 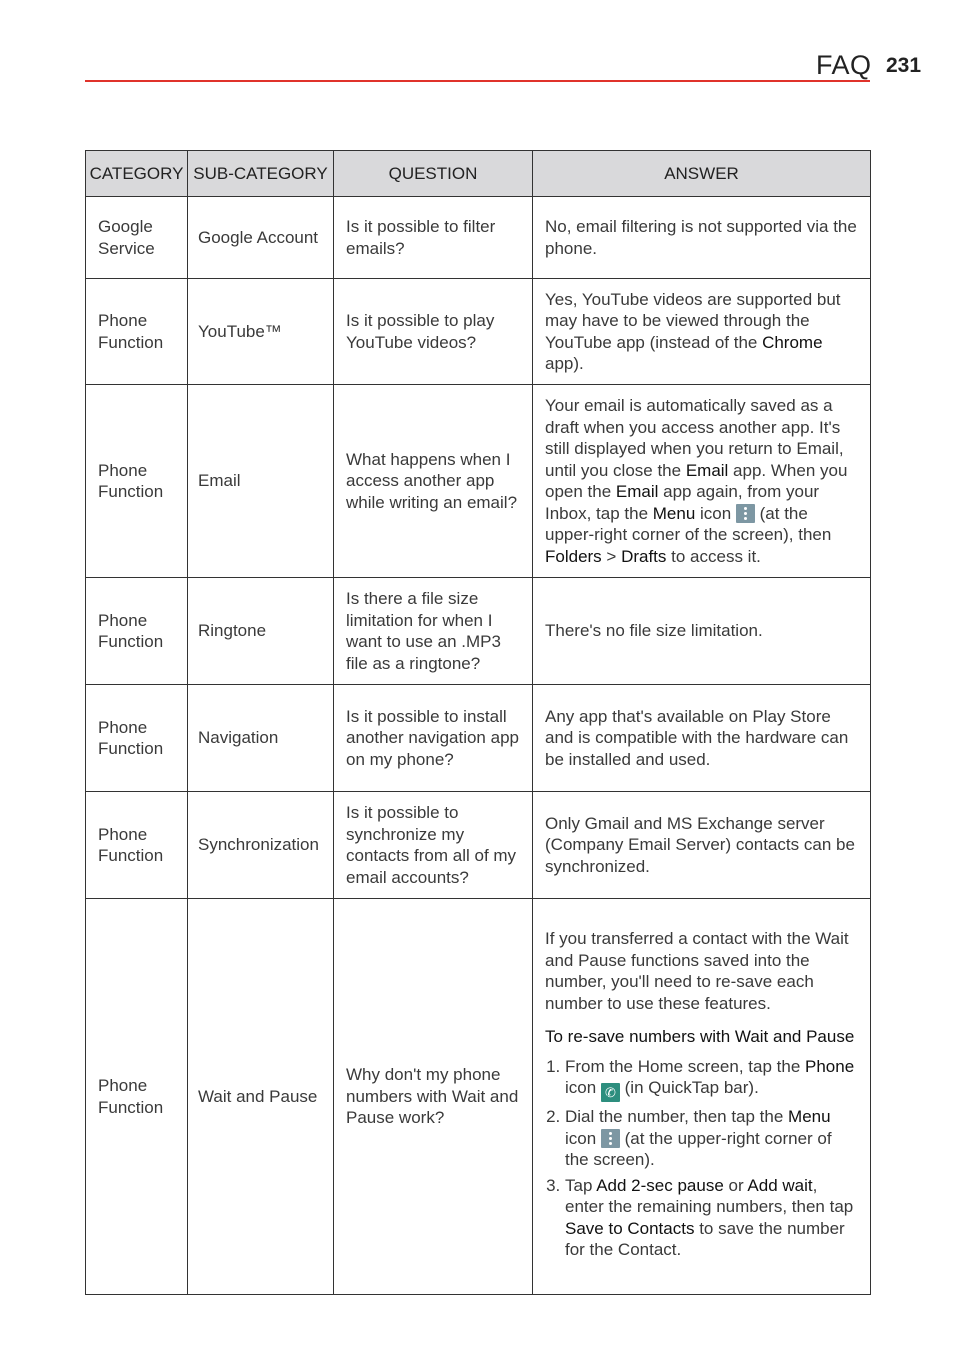 I want to click on add-pause-label: Add 2-sec pause, so click(x=660, y=1185).